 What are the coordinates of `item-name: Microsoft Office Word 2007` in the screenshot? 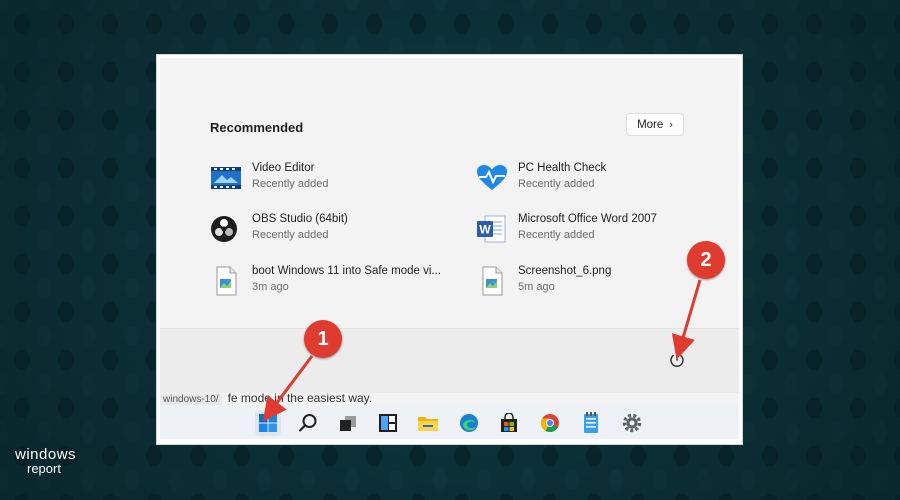 It's located at (587, 219).